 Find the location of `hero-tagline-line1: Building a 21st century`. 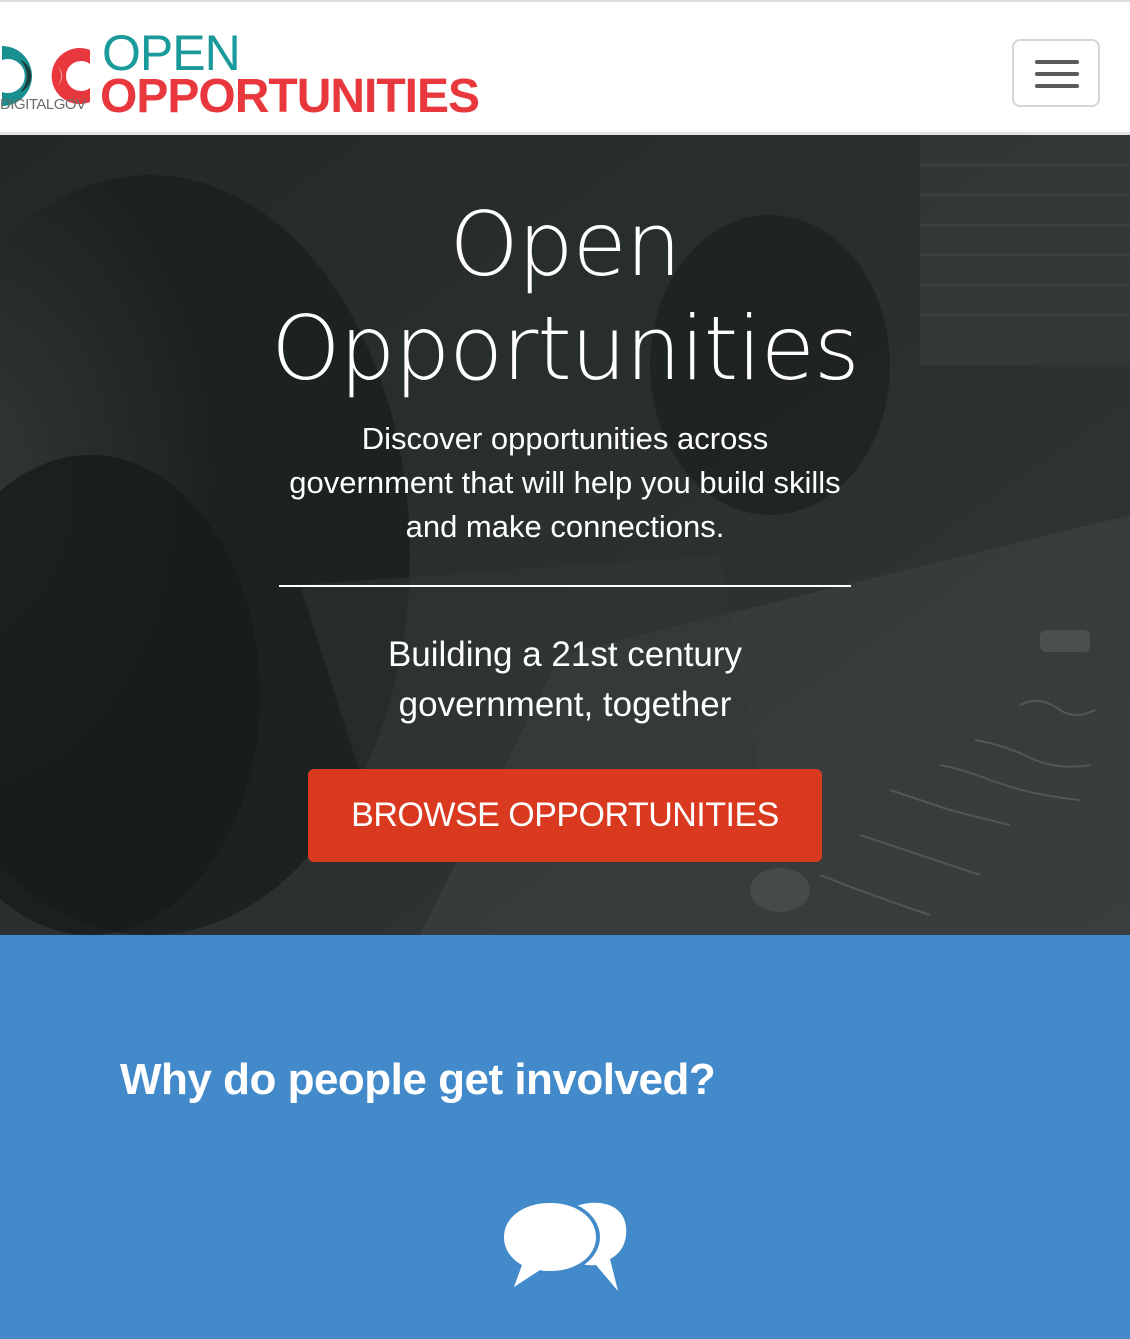

hero-tagline-line1: Building a 21st century is located at coordinates (565, 654).